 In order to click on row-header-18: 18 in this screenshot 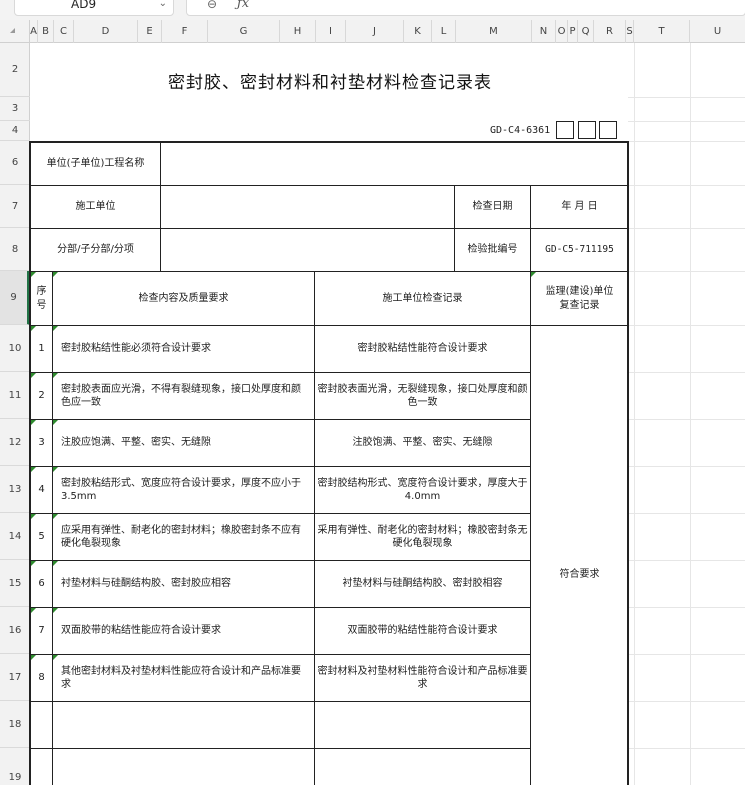, I will do `click(15, 724)`.